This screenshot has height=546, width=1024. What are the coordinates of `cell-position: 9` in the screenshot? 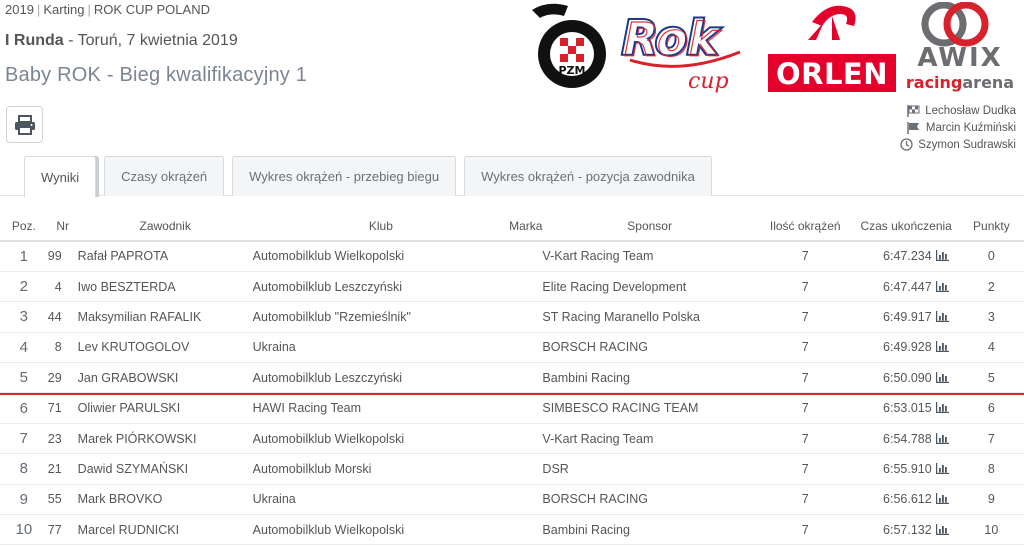 It's located at (24, 500).